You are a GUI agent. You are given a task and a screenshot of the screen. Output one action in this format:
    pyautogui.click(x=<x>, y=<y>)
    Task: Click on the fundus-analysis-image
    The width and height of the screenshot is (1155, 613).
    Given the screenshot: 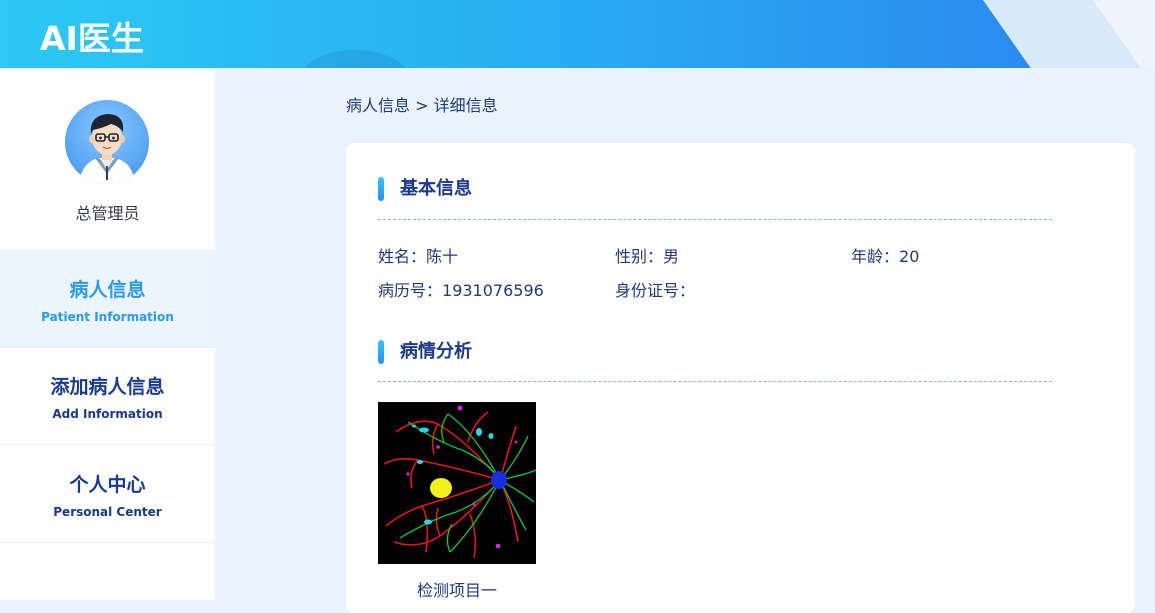 What is the action you would take?
    pyautogui.click(x=457, y=483)
    